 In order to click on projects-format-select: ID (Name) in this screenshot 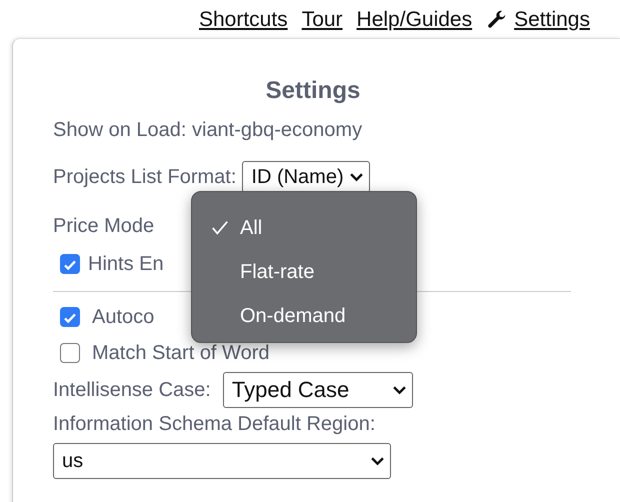, I will do `click(306, 177)`.